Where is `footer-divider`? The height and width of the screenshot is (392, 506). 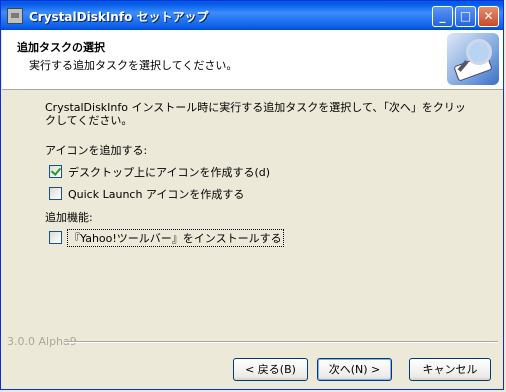
footer-divider is located at coordinates (281, 342).